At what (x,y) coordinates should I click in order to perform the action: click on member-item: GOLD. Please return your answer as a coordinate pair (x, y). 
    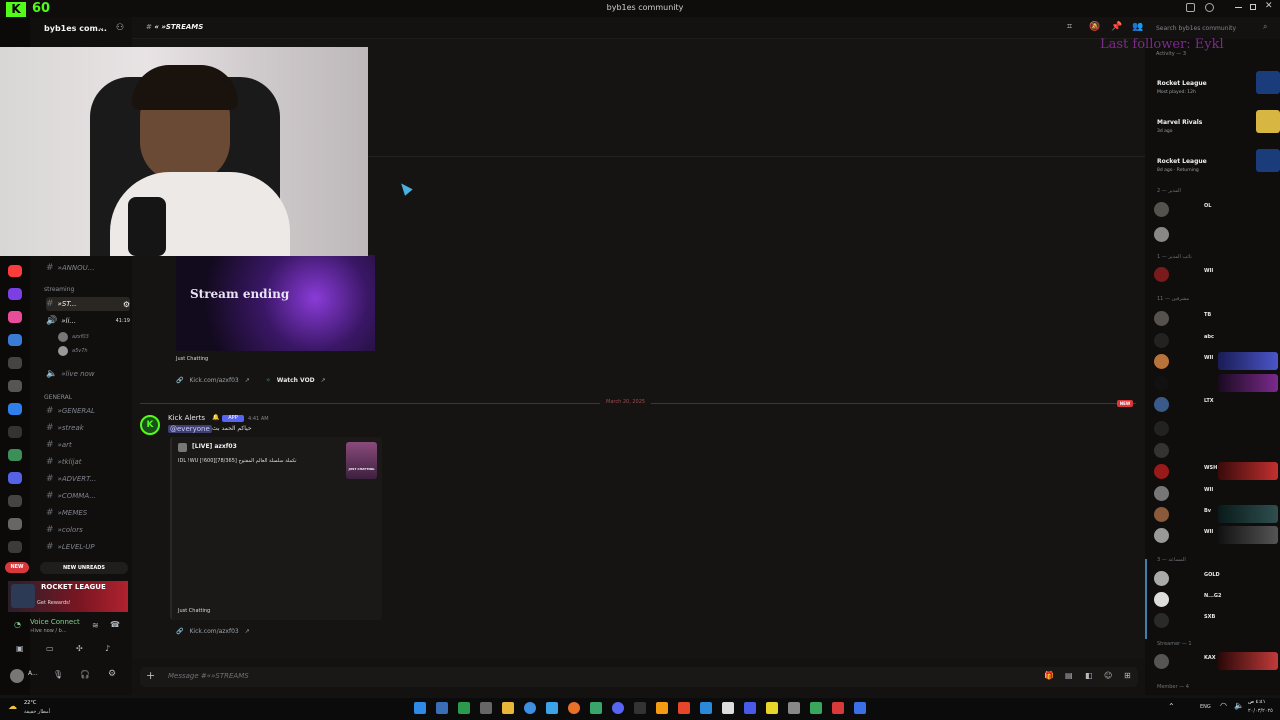
    Looking at the image, I should click on (1216, 578).